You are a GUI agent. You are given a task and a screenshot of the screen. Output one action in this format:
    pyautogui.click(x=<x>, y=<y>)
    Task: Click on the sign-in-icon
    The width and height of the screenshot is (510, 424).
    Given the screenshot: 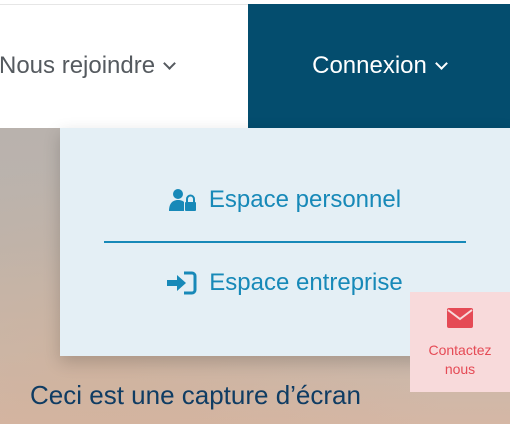 What is the action you would take?
    pyautogui.click(x=182, y=283)
    